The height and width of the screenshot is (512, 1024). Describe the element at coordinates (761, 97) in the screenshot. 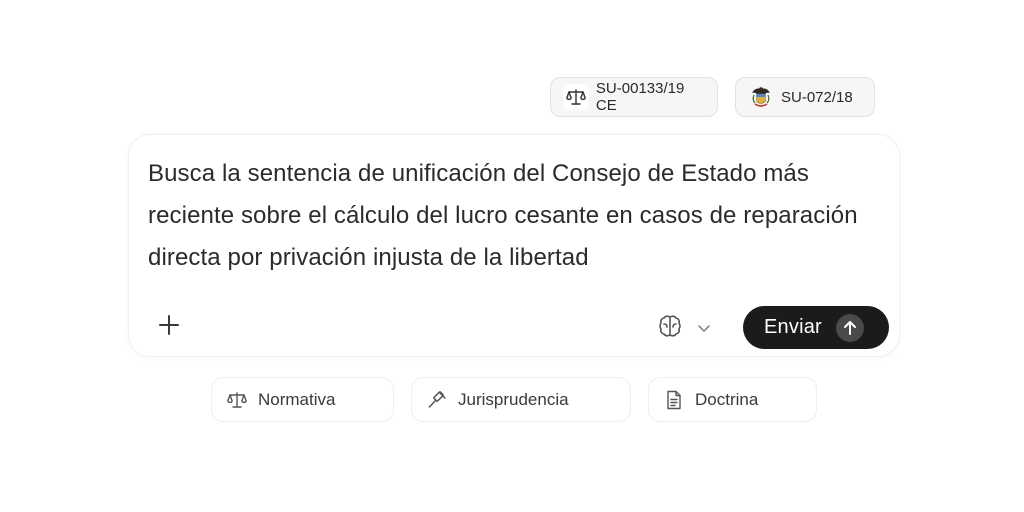

I see `coat-of-arms-icon` at that location.